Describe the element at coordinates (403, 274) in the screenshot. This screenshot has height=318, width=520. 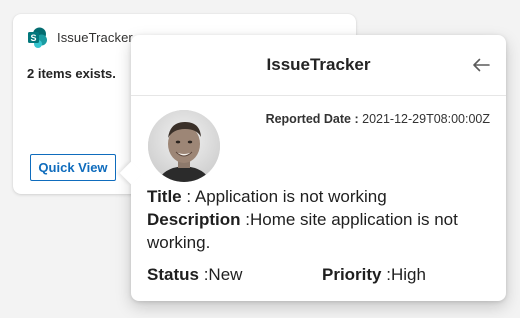
I see `priority-value: :High` at that location.